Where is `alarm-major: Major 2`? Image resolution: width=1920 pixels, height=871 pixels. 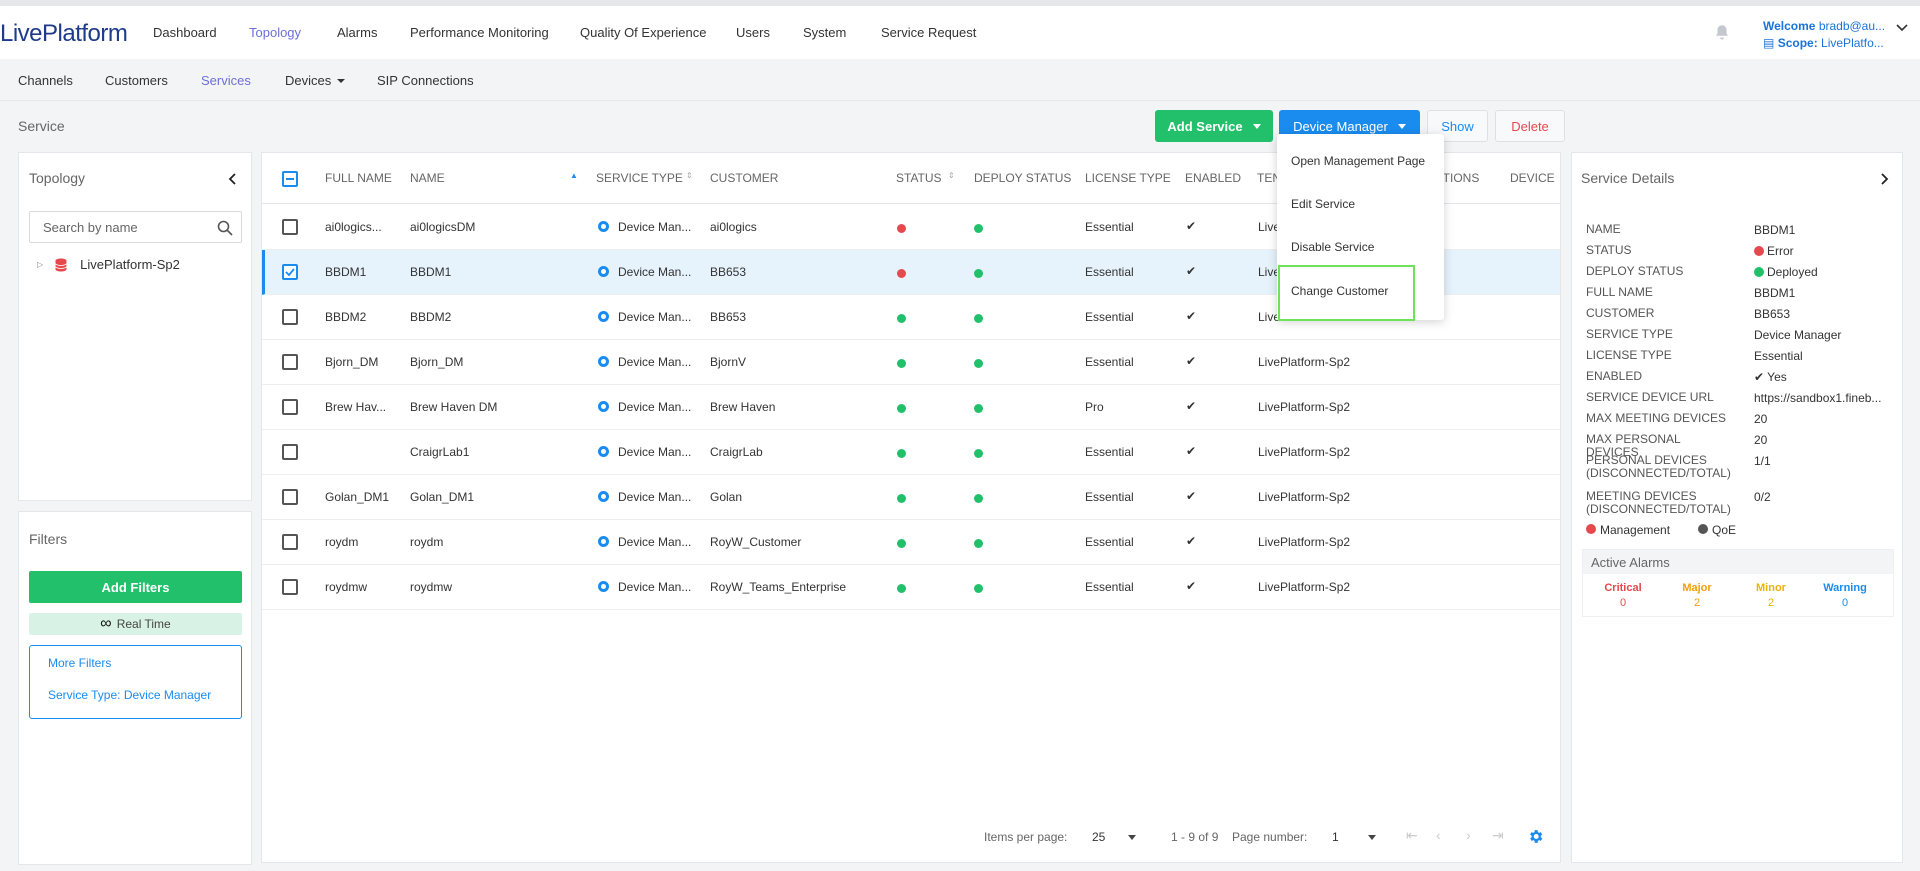 alarm-major: Major 2 is located at coordinates (1697, 595).